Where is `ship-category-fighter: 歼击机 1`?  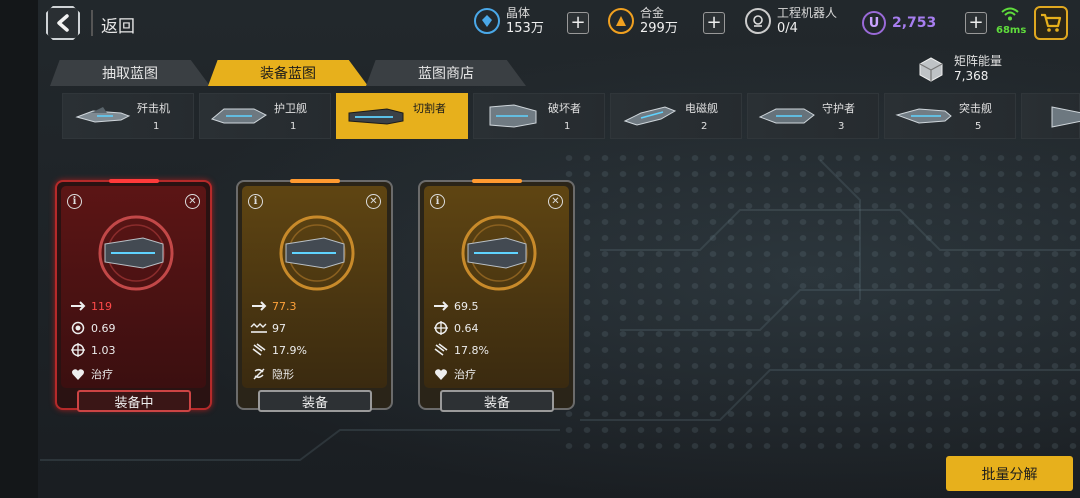
ship-category-fighter: 歼击机 1 is located at coordinates (128, 116).